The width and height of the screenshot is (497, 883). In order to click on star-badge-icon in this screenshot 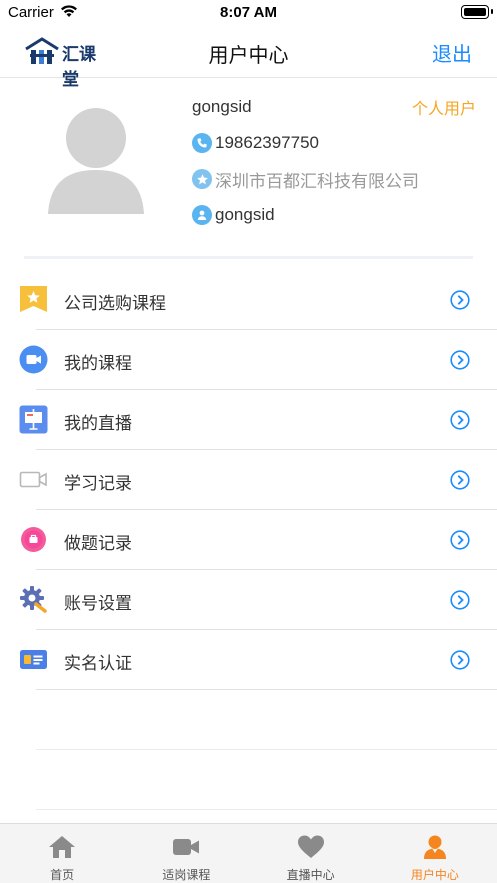, I will do `click(33, 299)`.